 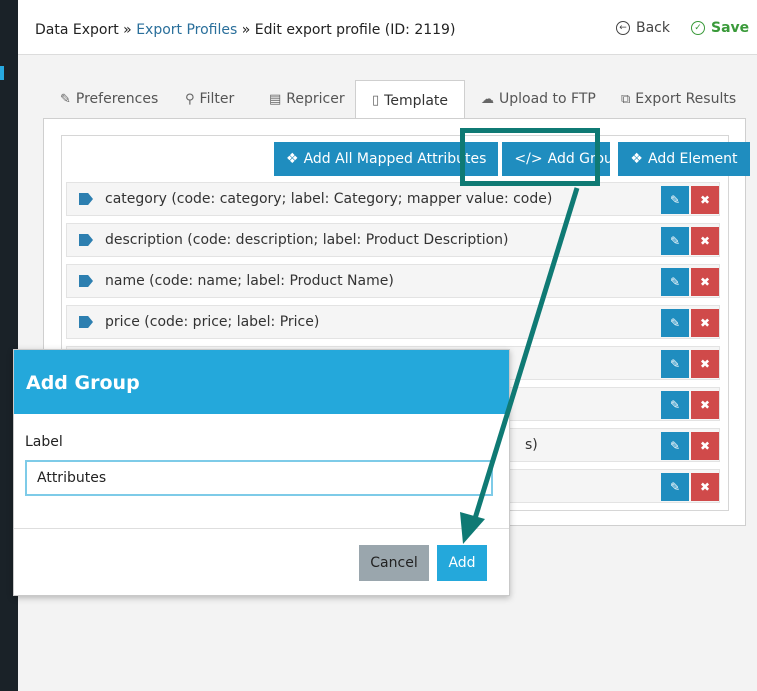 I want to click on tab-label: Upload to FTP, so click(x=547, y=99).